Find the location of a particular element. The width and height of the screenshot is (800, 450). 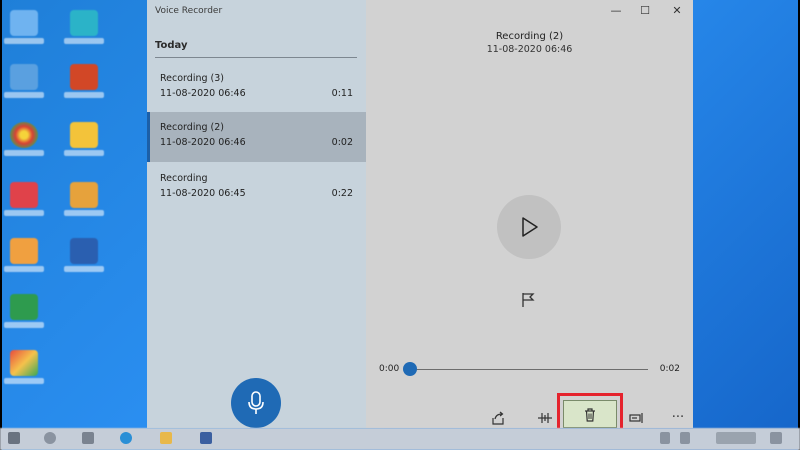

recording-duration: 0:22 is located at coordinates (342, 193).